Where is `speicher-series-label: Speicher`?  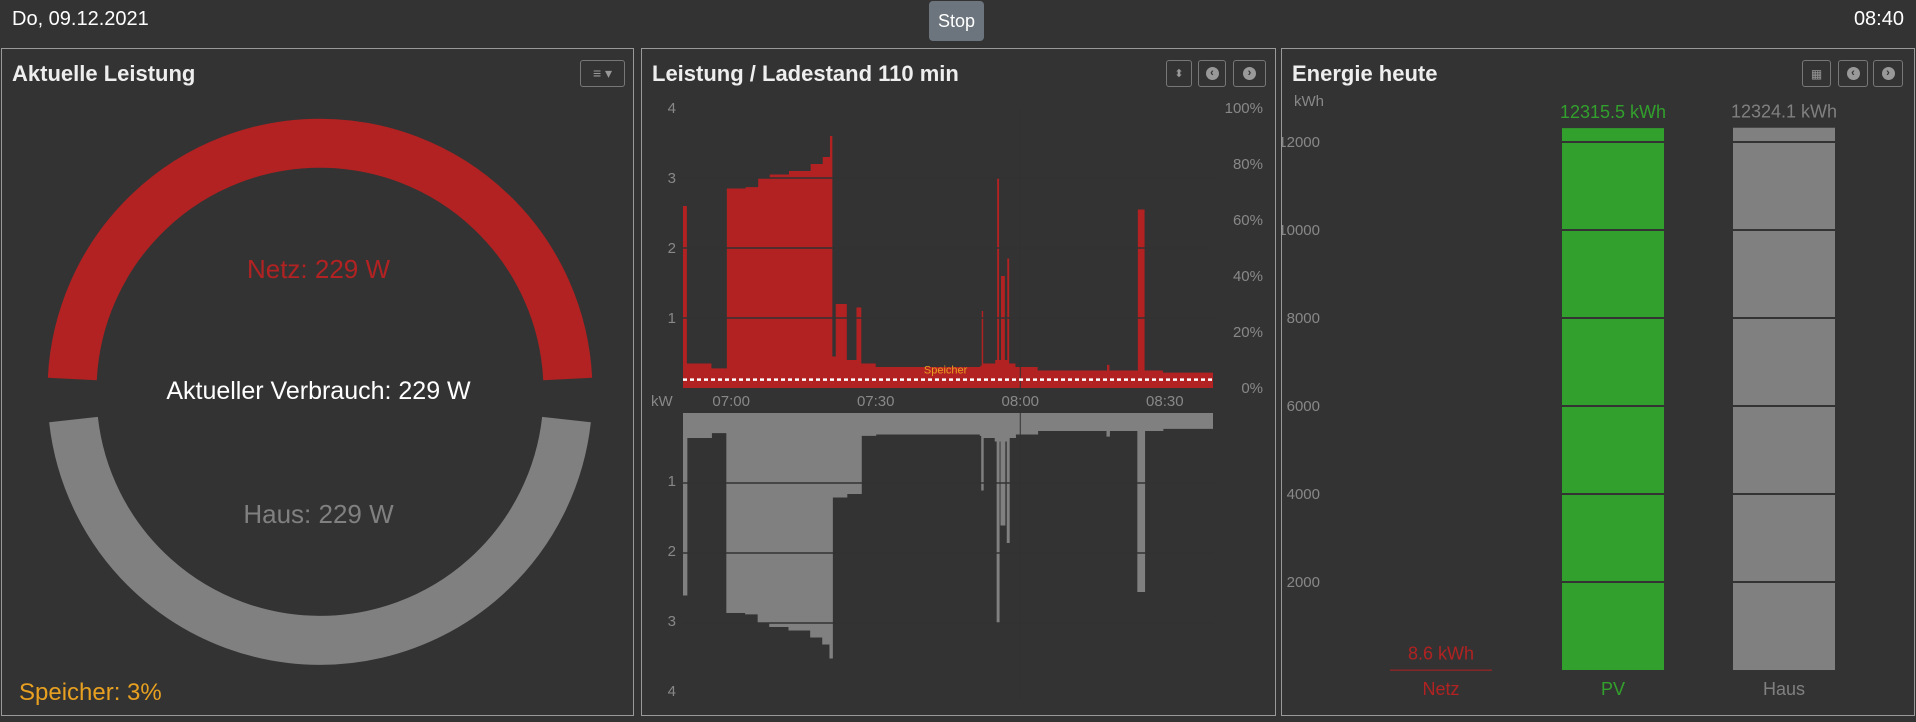 speicher-series-label: Speicher is located at coordinates (946, 371).